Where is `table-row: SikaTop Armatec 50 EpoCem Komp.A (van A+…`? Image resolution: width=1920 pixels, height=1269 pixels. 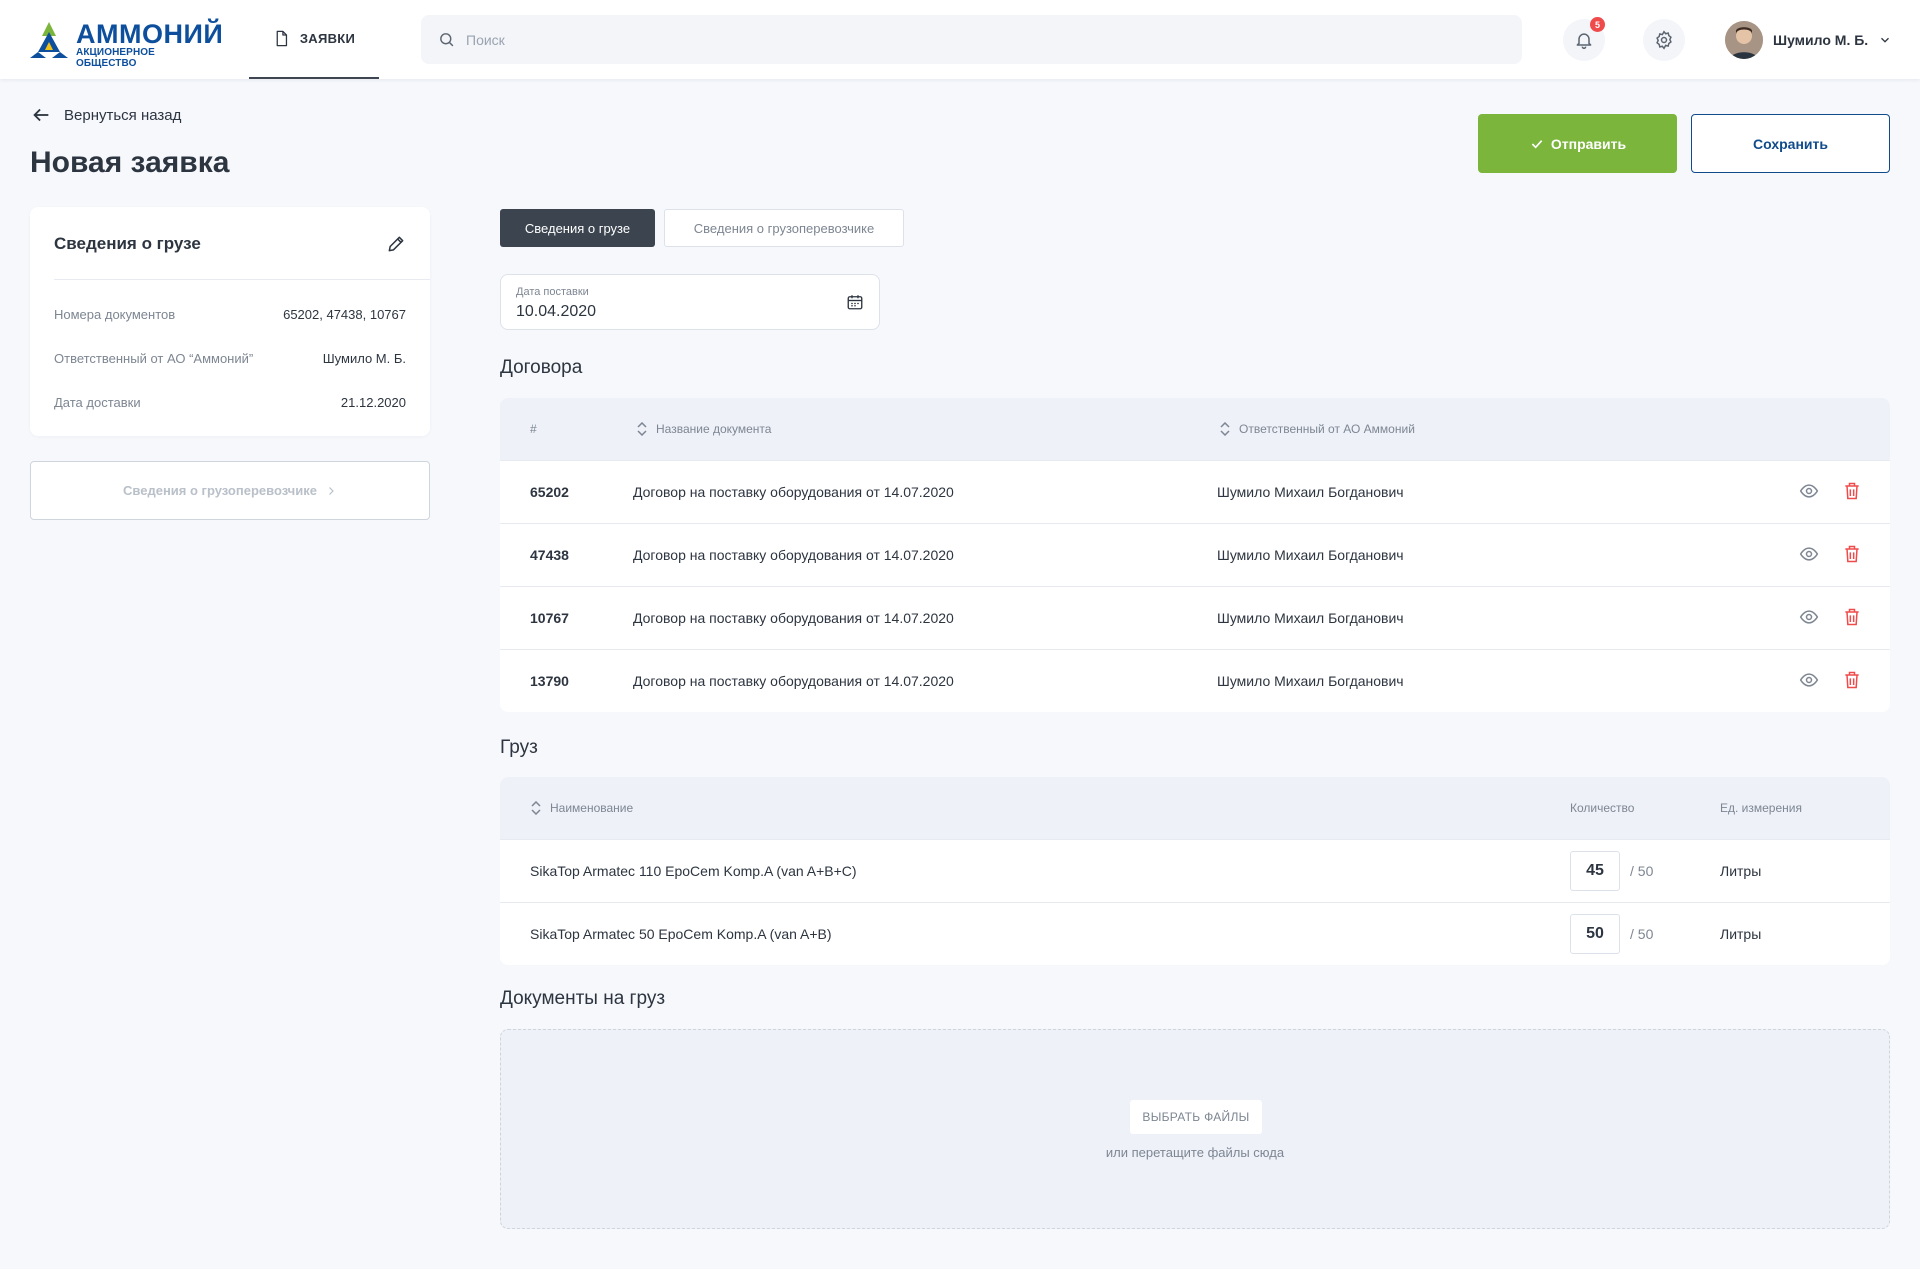
table-row: SikaTop Armatec 50 EpoCem Komp.A (van A+… is located at coordinates (1195, 933).